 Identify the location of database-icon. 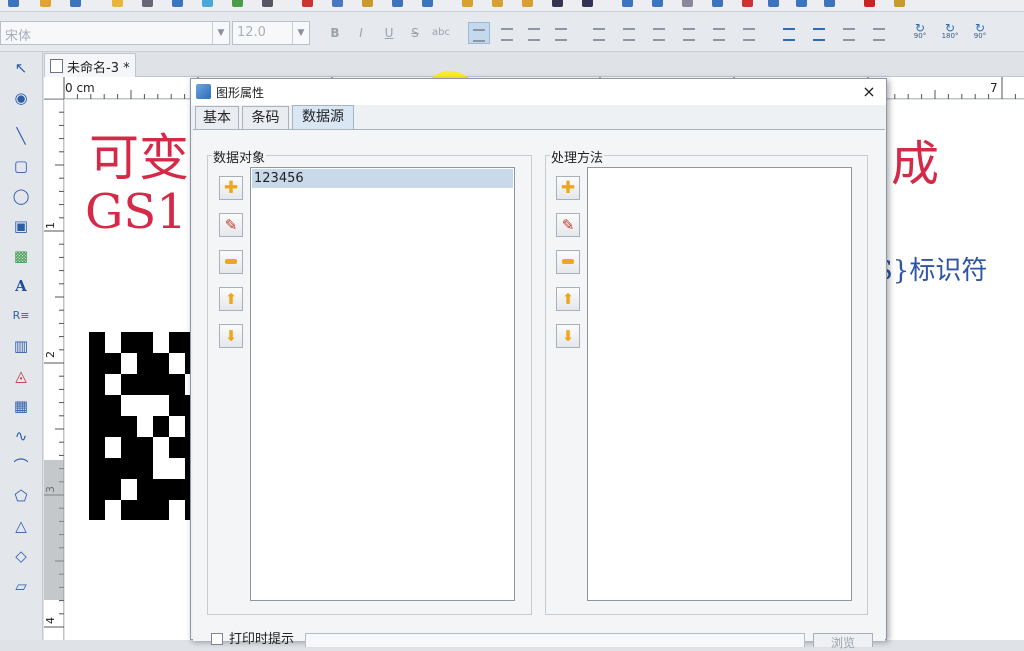
(207, 3).